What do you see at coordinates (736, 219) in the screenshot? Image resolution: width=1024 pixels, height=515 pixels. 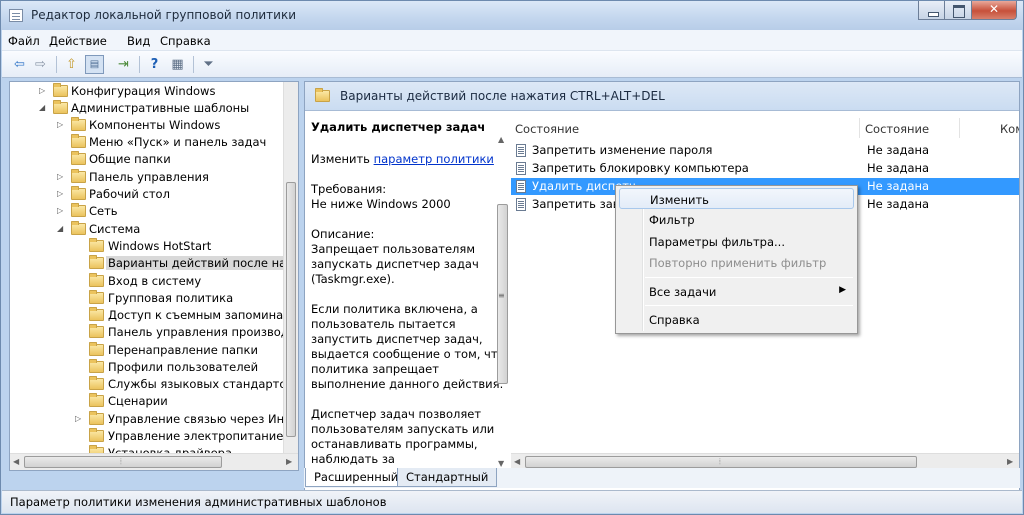 I see `context-item-filter: Фильтр` at bounding box center [736, 219].